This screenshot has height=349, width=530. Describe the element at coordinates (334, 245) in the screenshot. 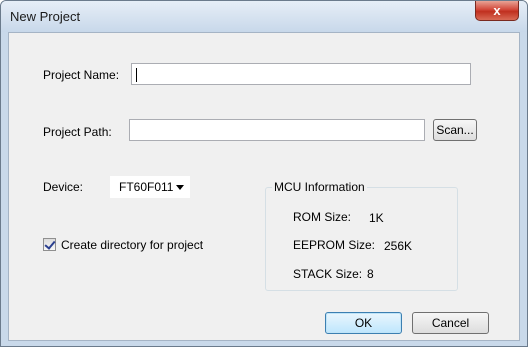

I see `eeprom-size-label: EEPROM Size:` at that location.